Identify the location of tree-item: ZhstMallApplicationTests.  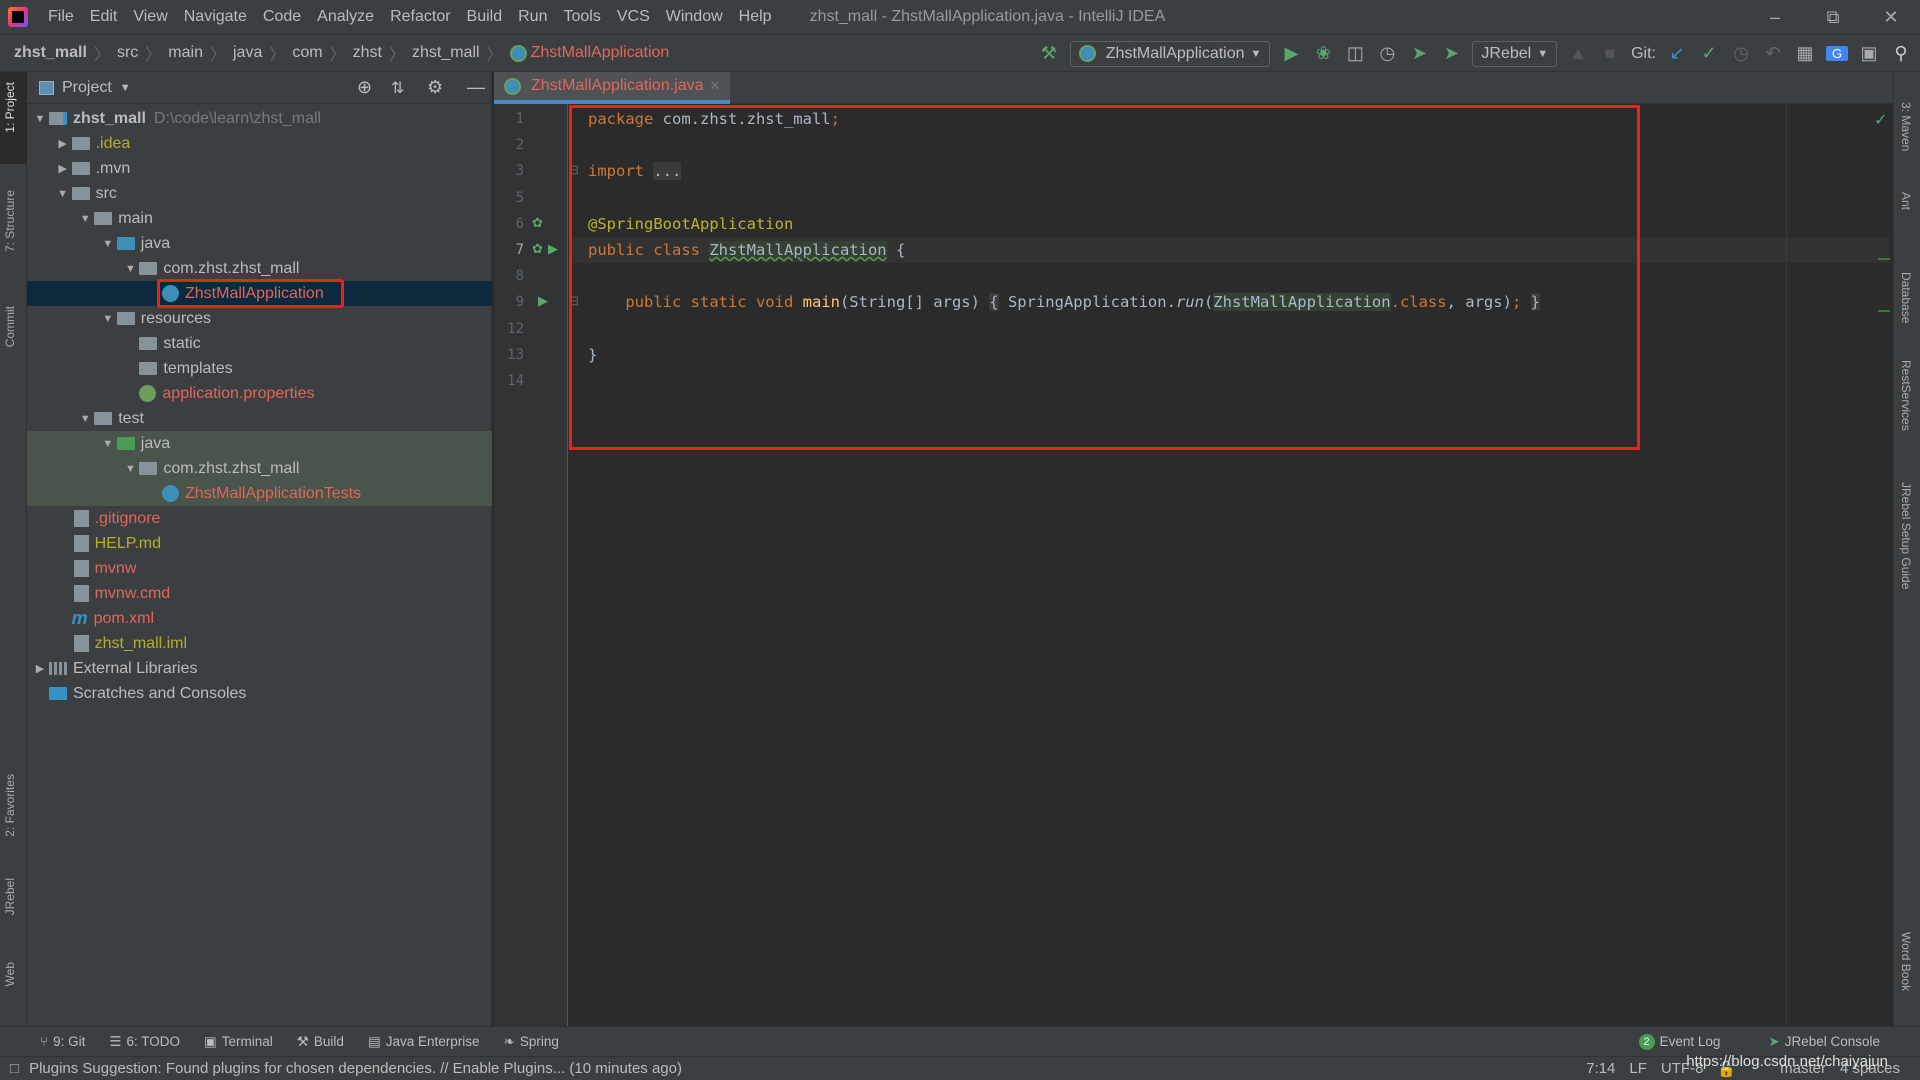
(259, 493).